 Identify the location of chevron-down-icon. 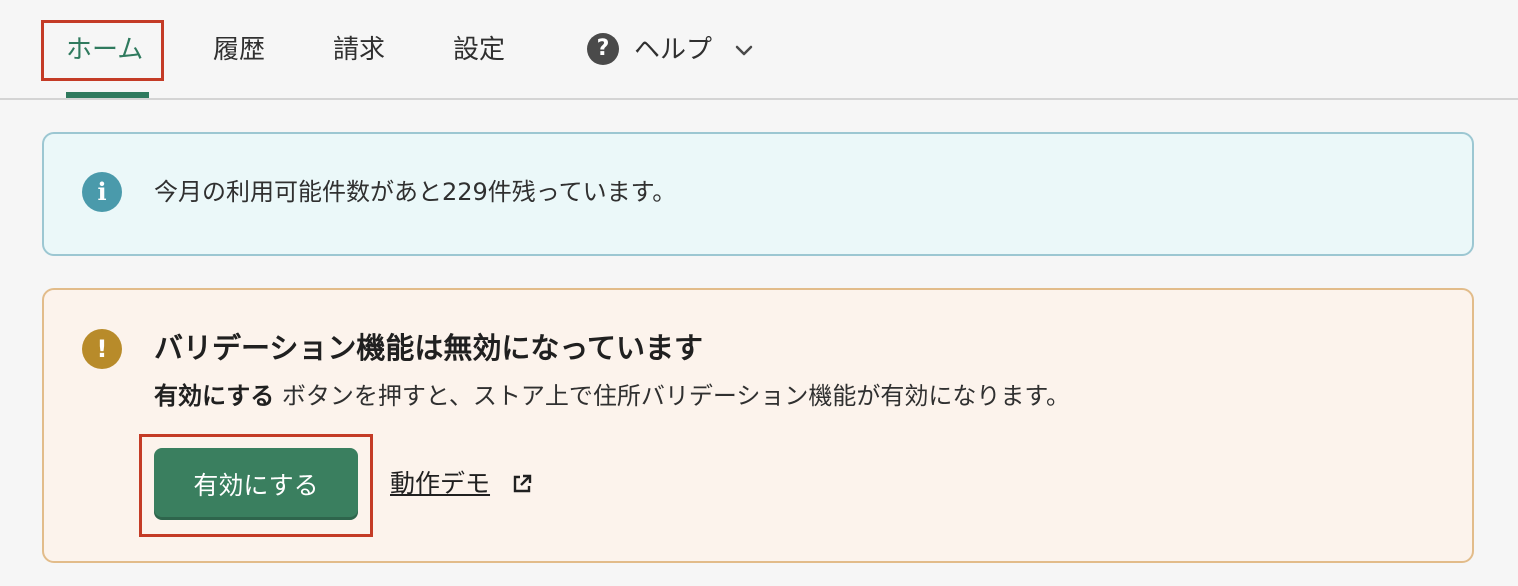
(744, 50).